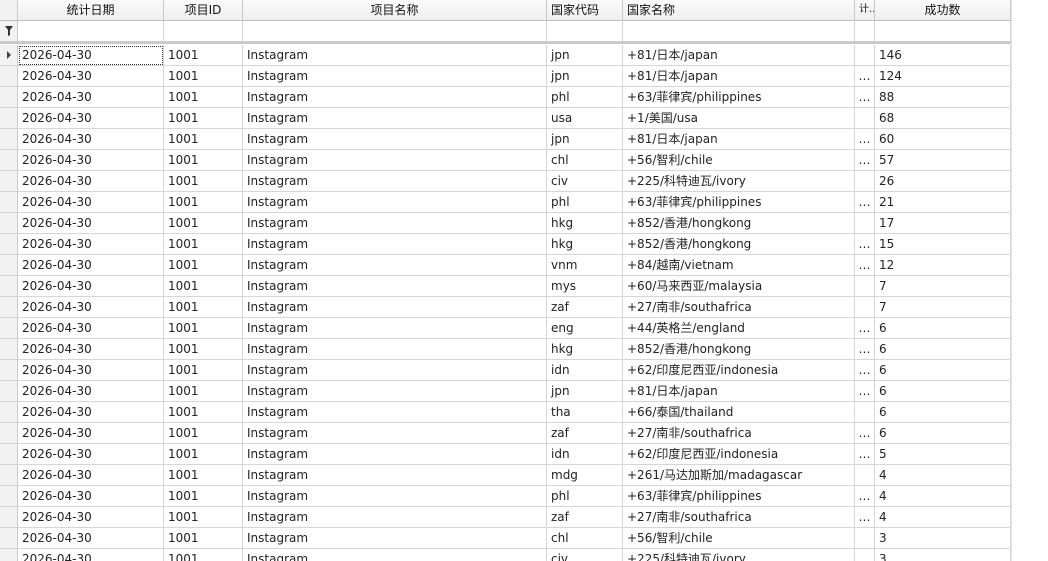 The image size is (1048, 561). I want to click on cell-country-code: chl, so click(585, 538).